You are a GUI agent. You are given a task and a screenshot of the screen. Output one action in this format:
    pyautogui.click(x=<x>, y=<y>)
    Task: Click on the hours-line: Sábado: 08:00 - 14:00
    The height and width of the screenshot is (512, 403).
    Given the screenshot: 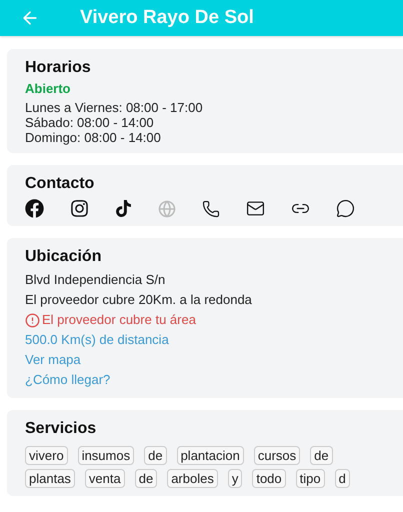 What is the action you would take?
    pyautogui.click(x=90, y=122)
    